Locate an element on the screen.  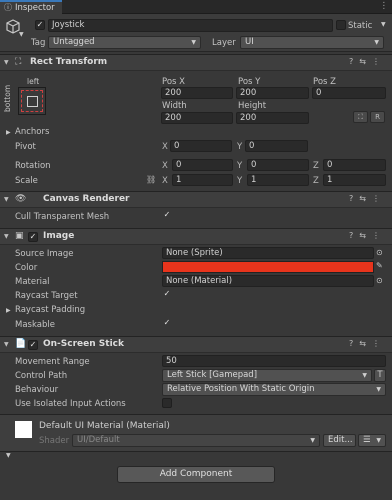
color-swatch is located at coordinates (268, 267).